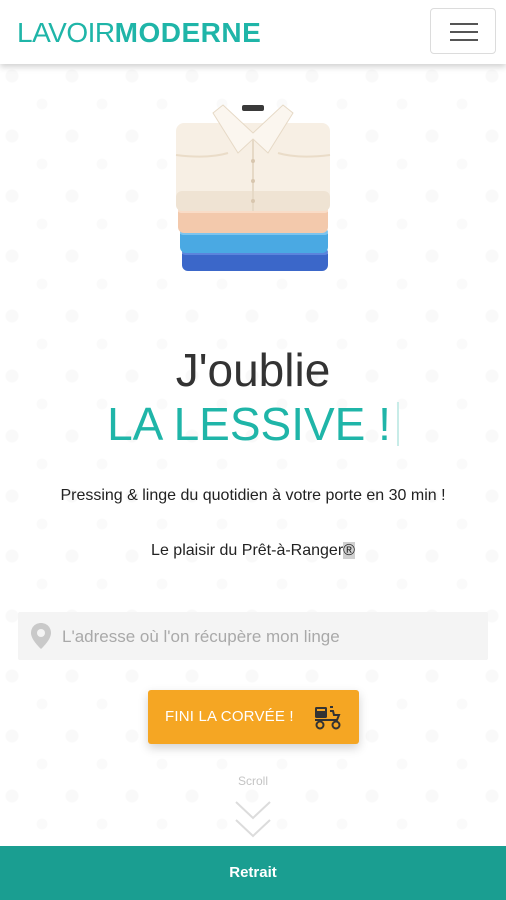  I want to click on address-input, so click(272, 637).